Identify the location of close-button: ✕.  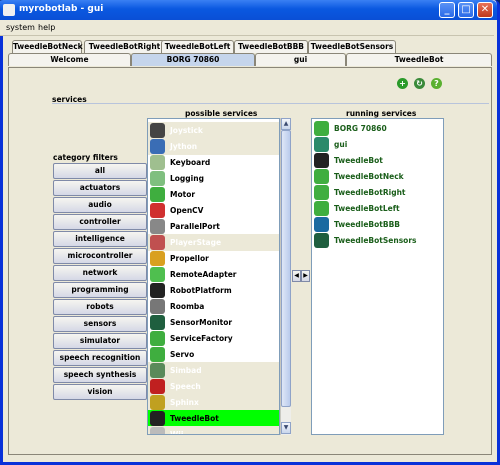
(485, 10).